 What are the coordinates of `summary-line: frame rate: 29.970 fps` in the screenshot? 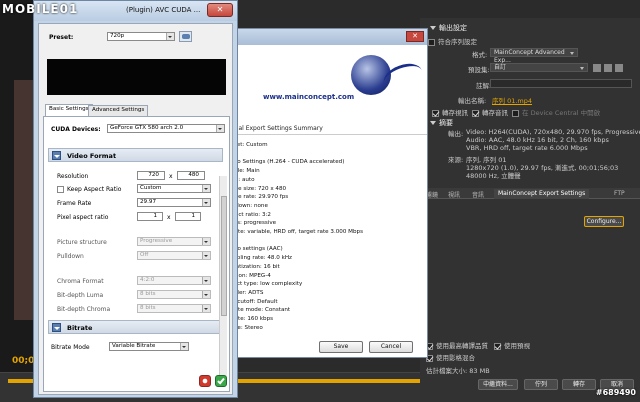 It's located at (257, 197).